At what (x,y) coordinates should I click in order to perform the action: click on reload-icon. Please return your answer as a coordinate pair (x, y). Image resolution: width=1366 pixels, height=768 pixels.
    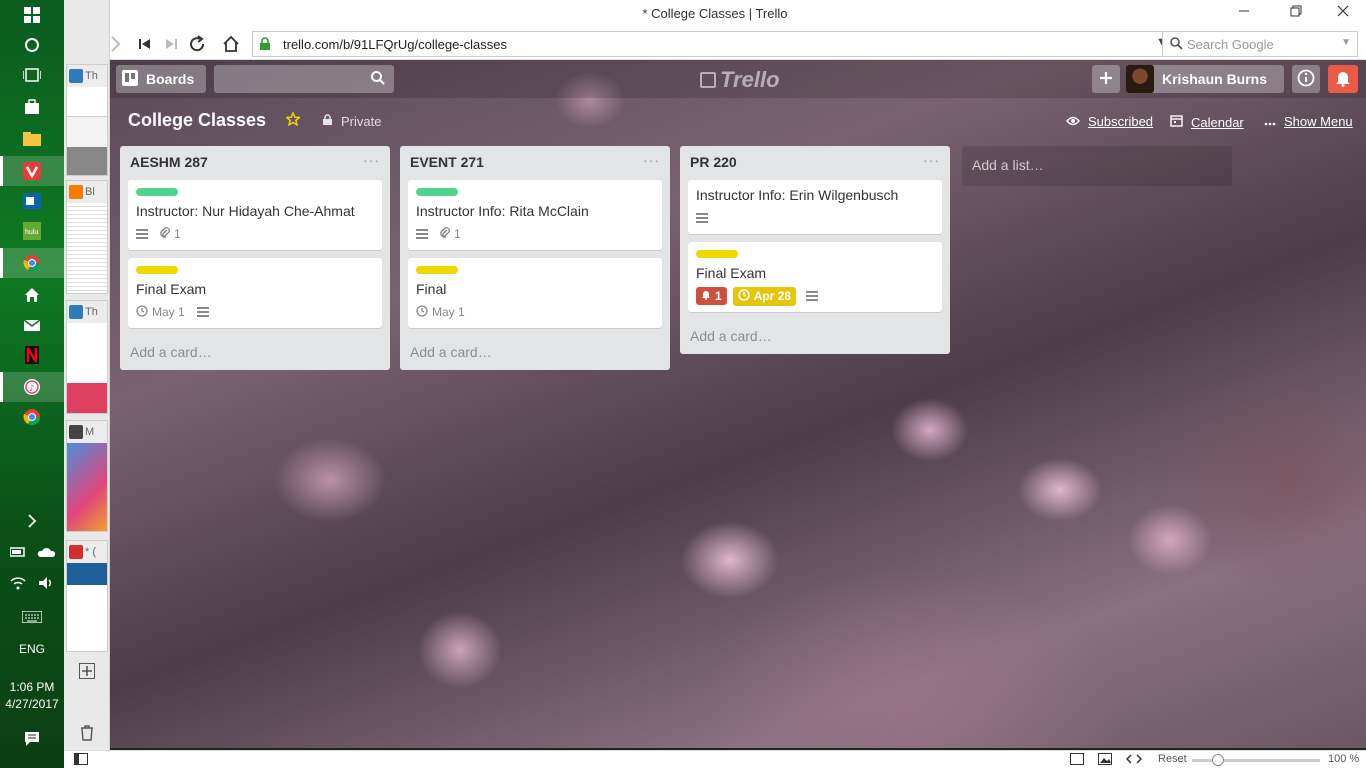
    Looking at the image, I should click on (197, 44).